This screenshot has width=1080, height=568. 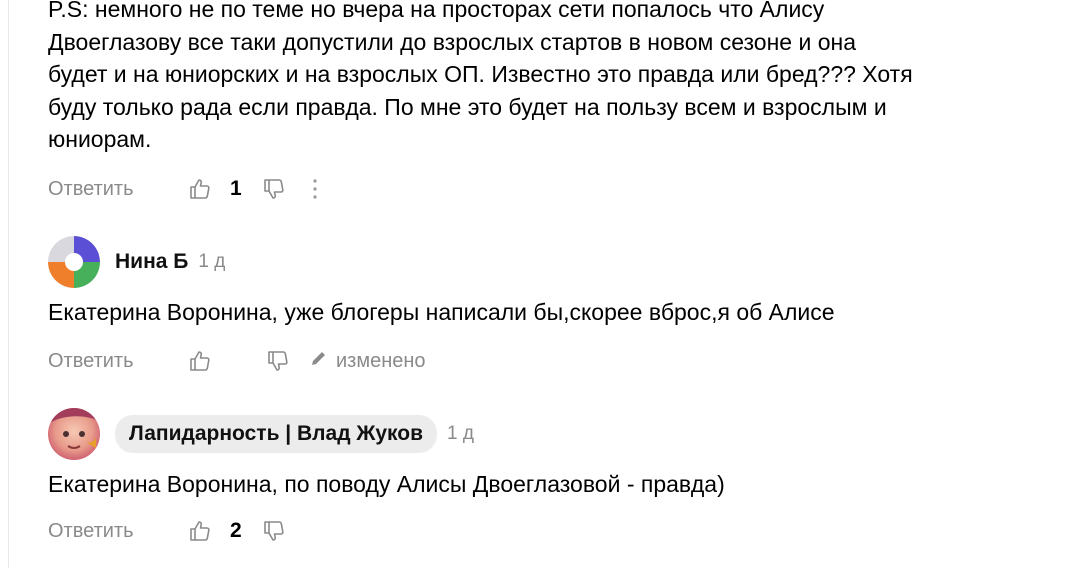 I want to click on pencil-icon, so click(x=323, y=361).